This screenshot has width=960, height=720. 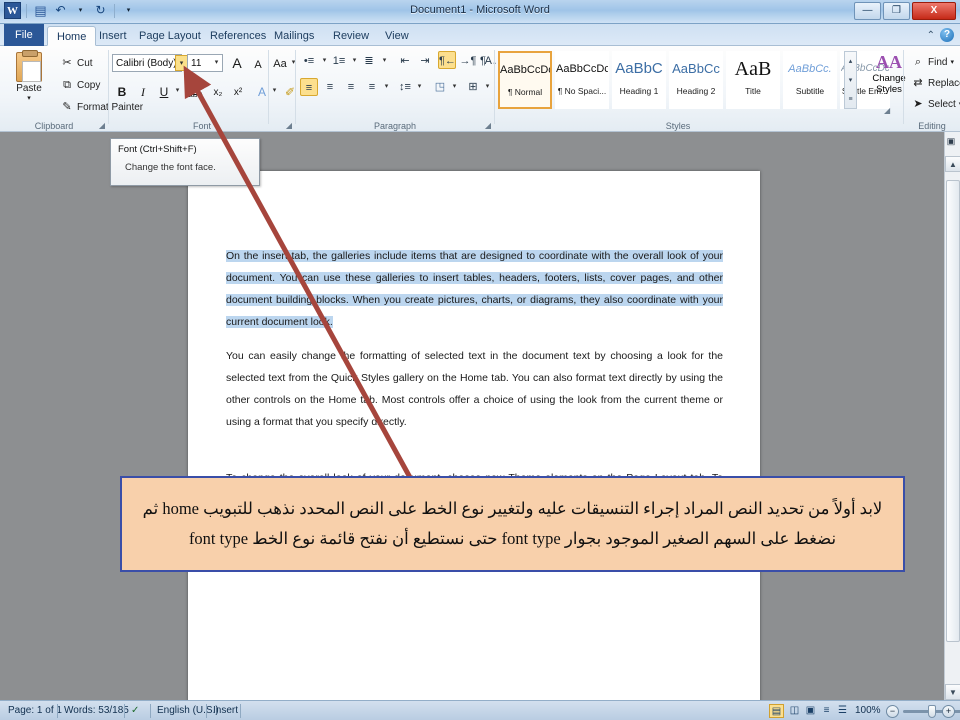 I want to click on proofing-errors-icon: ✓, so click(x=135, y=711).